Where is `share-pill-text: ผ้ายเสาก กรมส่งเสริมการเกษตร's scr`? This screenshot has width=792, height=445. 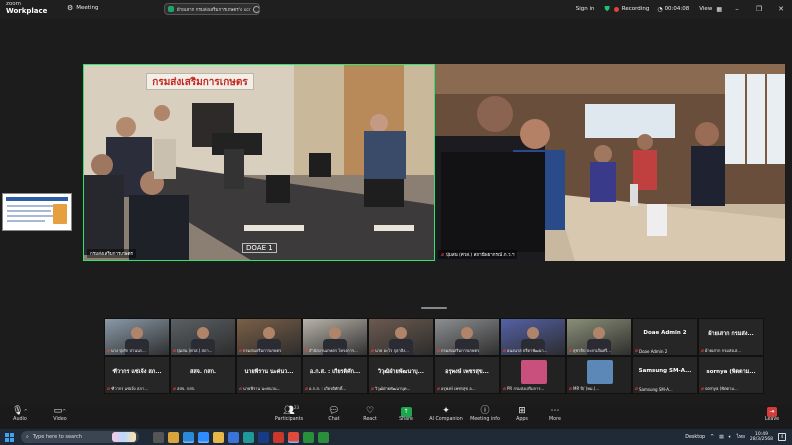
share-pill-text: ผ้ายเสาก กรมส่งเสริมการเกษตร's scr is located at coordinates (214, 10).